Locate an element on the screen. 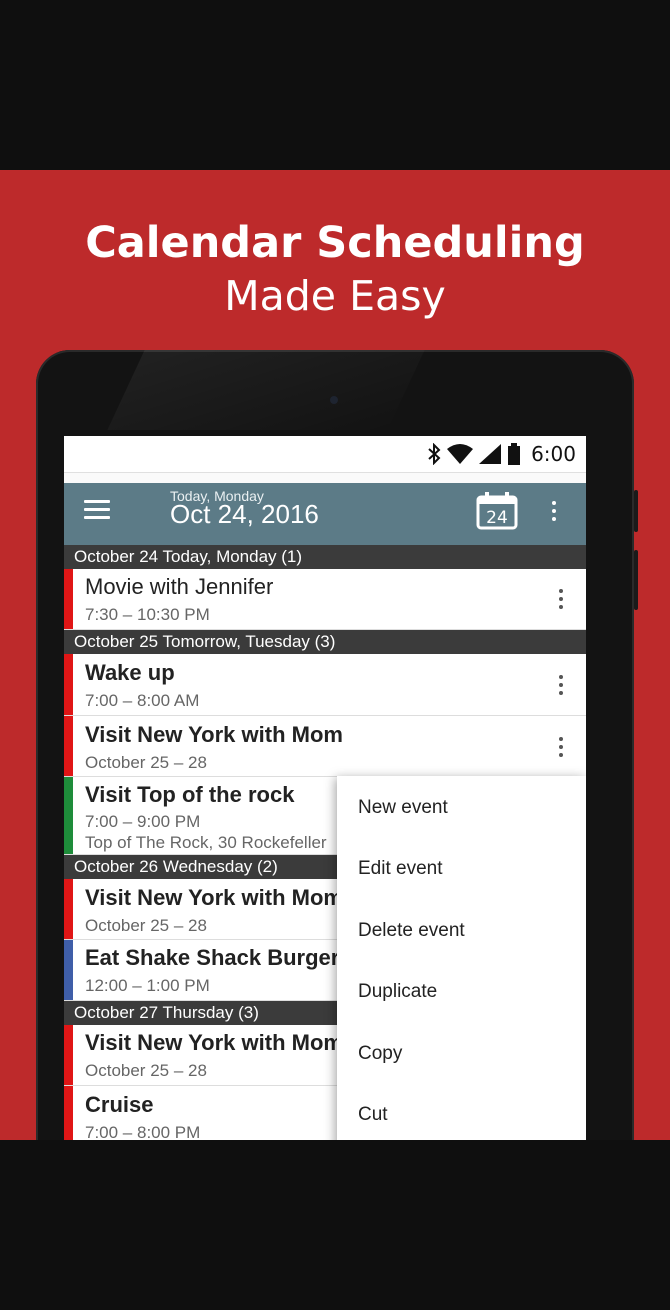 This screenshot has height=1310, width=670. event-time: 7:00 – 8:00 AM is located at coordinates (142, 700).